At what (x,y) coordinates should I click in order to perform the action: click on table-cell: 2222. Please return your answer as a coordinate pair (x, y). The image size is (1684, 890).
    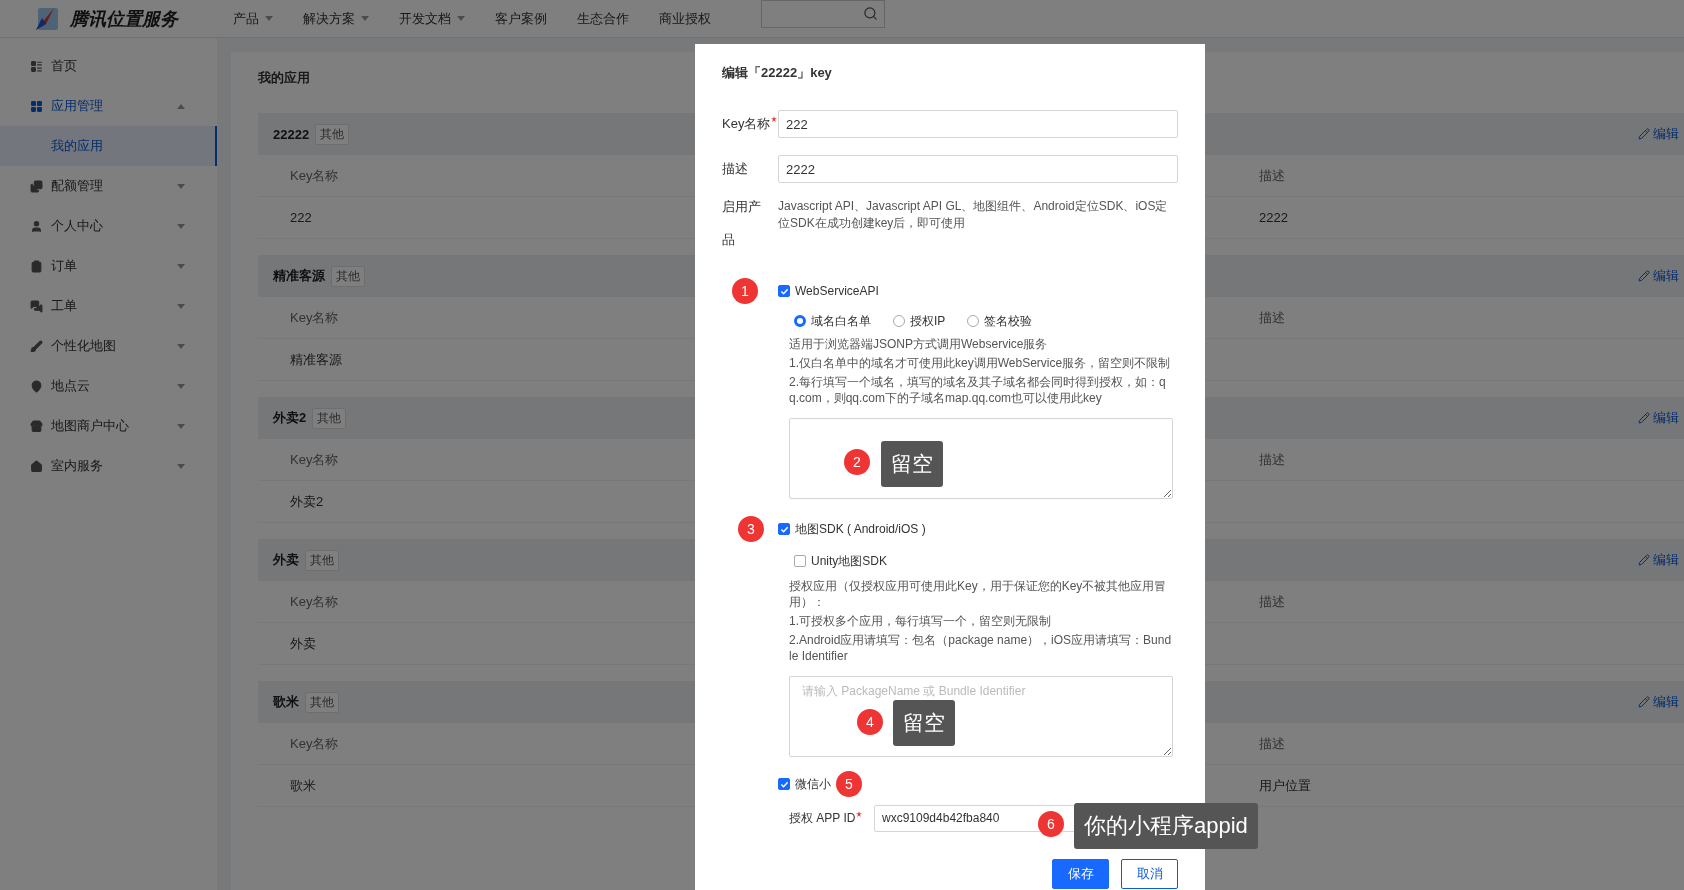
    Looking at the image, I should click on (1273, 217).